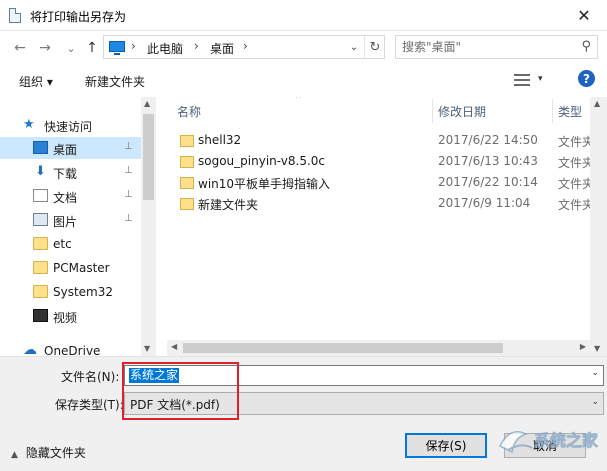  What do you see at coordinates (65, 174) in the screenshot?
I see `sidebar-item-label: 下载` at bounding box center [65, 174].